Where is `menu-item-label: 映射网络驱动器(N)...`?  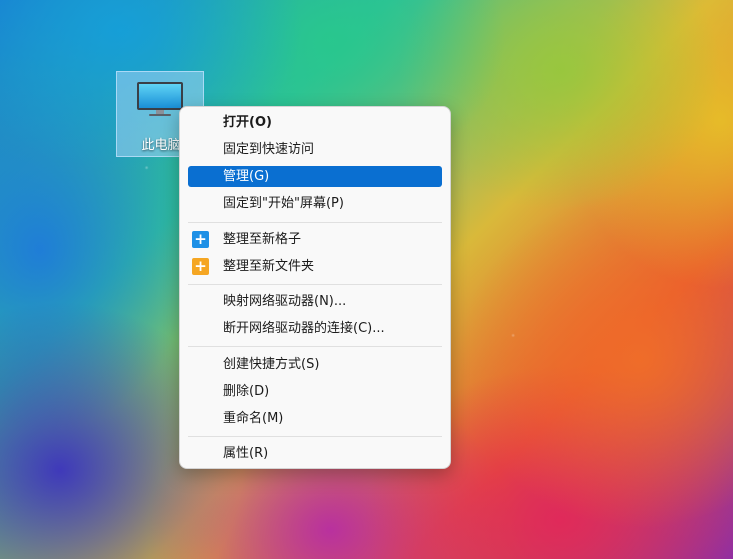 menu-item-label: 映射网络驱动器(N)... is located at coordinates (285, 301).